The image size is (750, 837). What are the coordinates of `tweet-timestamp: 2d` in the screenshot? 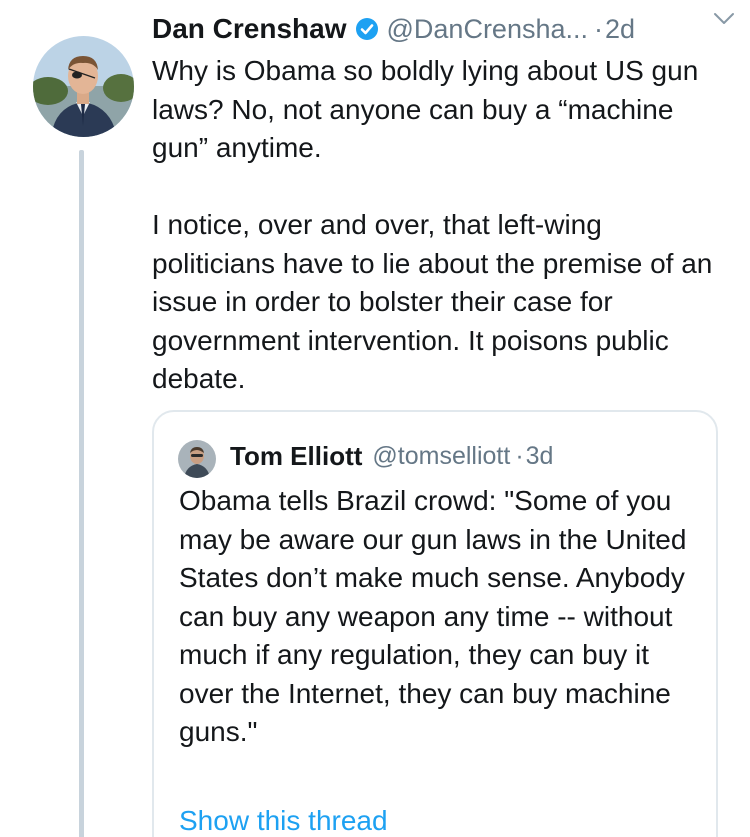 It's located at (620, 29).